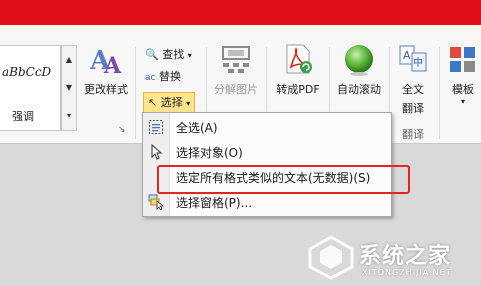 This screenshot has width=481, height=286. What do you see at coordinates (236, 60) in the screenshot?
I see `split-image-icon` at bounding box center [236, 60].